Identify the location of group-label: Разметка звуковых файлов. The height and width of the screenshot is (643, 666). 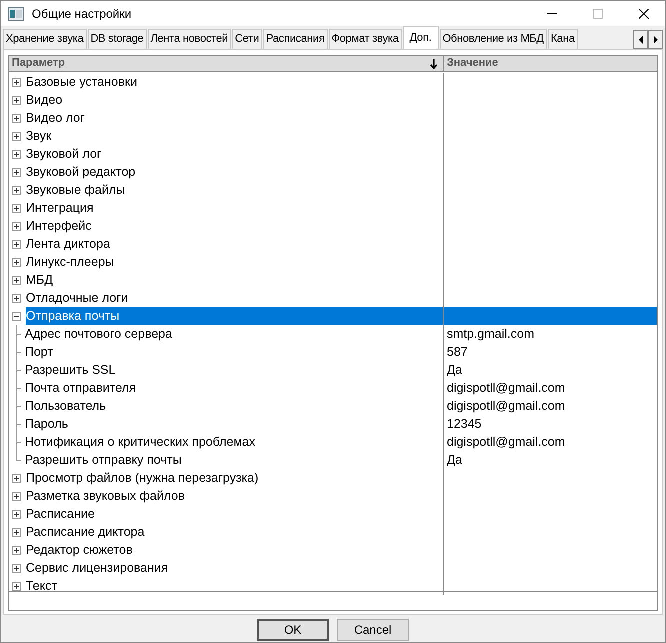
(105, 496).